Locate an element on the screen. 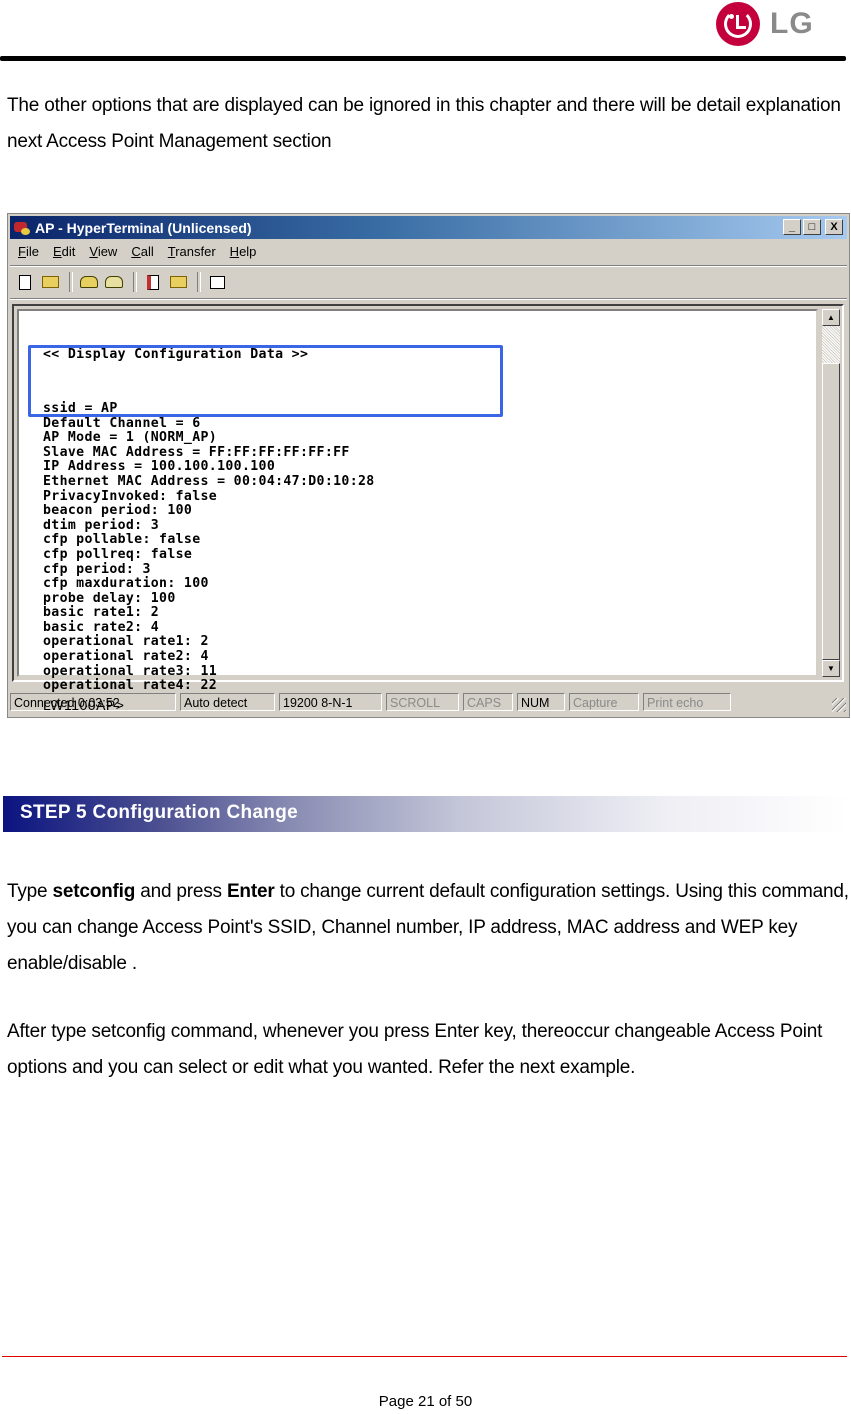 The width and height of the screenshot is (851, 1414). send-icon is located at coordinates (153, 282).